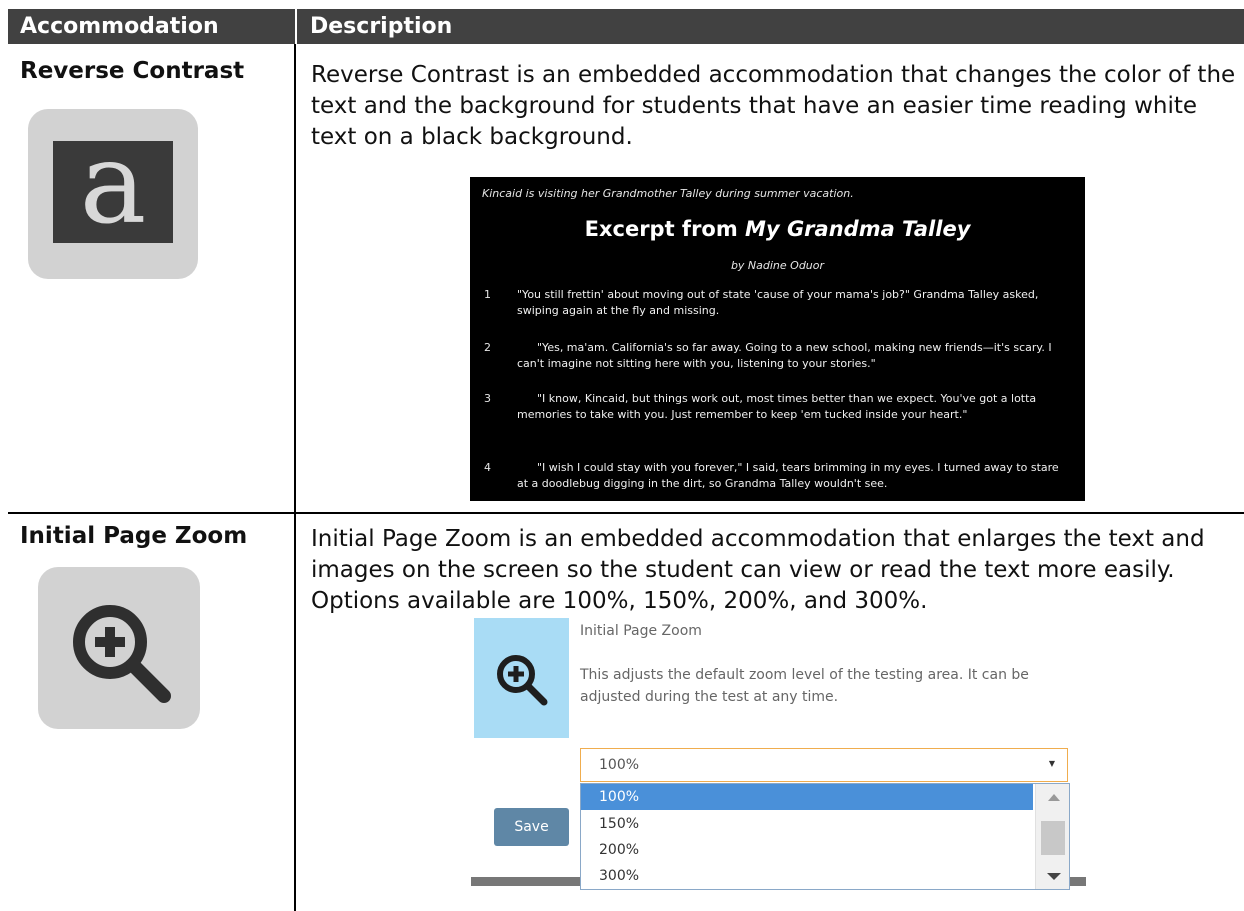  Describe the element at coordinates (1051, 763) in the screenshot. I see `chevron-down-icon: ▼` at that location.